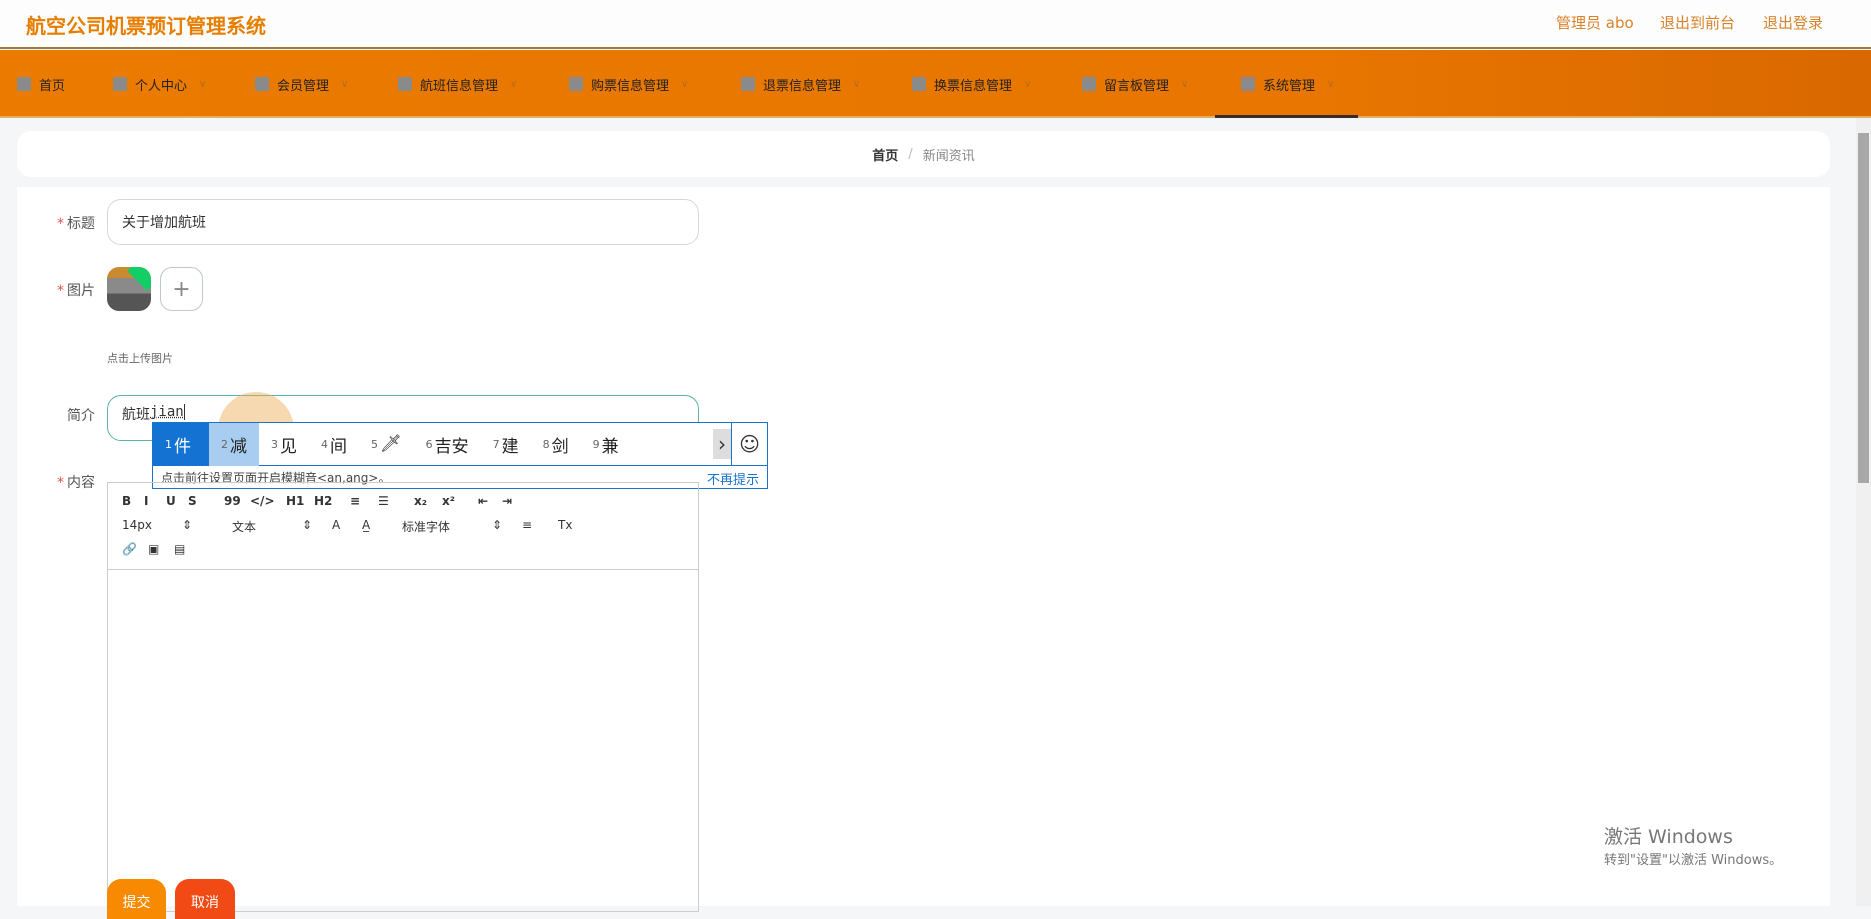 The height and width of the screenshot is (919, 1871). I want to click on nav-item-1: 个人中心 ∨, so click(159, 84).